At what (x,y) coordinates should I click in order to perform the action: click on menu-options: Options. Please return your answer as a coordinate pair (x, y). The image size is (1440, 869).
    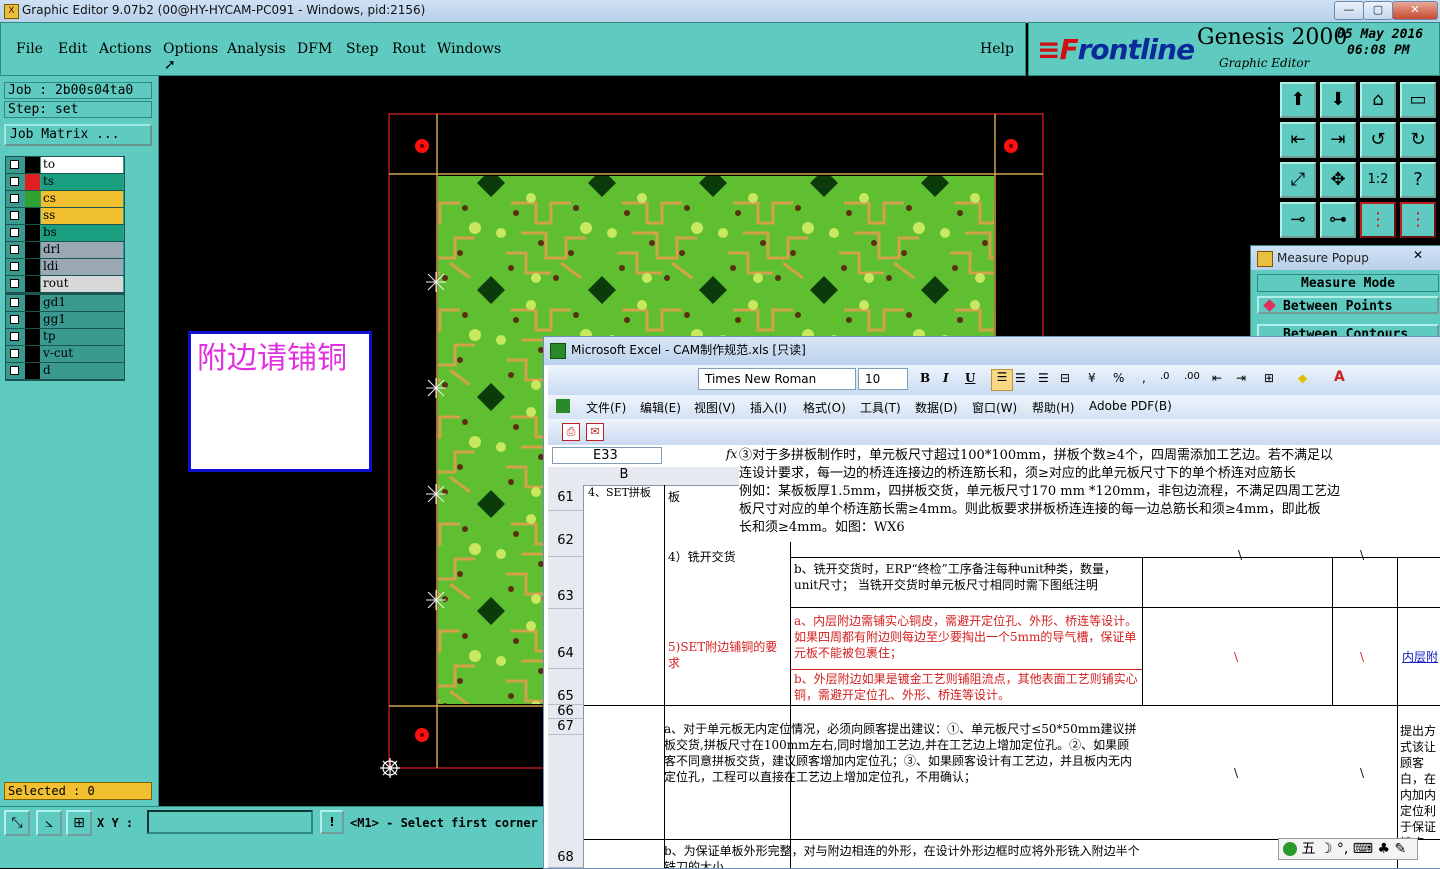
    Looking at the image, I should click on (190, 49).